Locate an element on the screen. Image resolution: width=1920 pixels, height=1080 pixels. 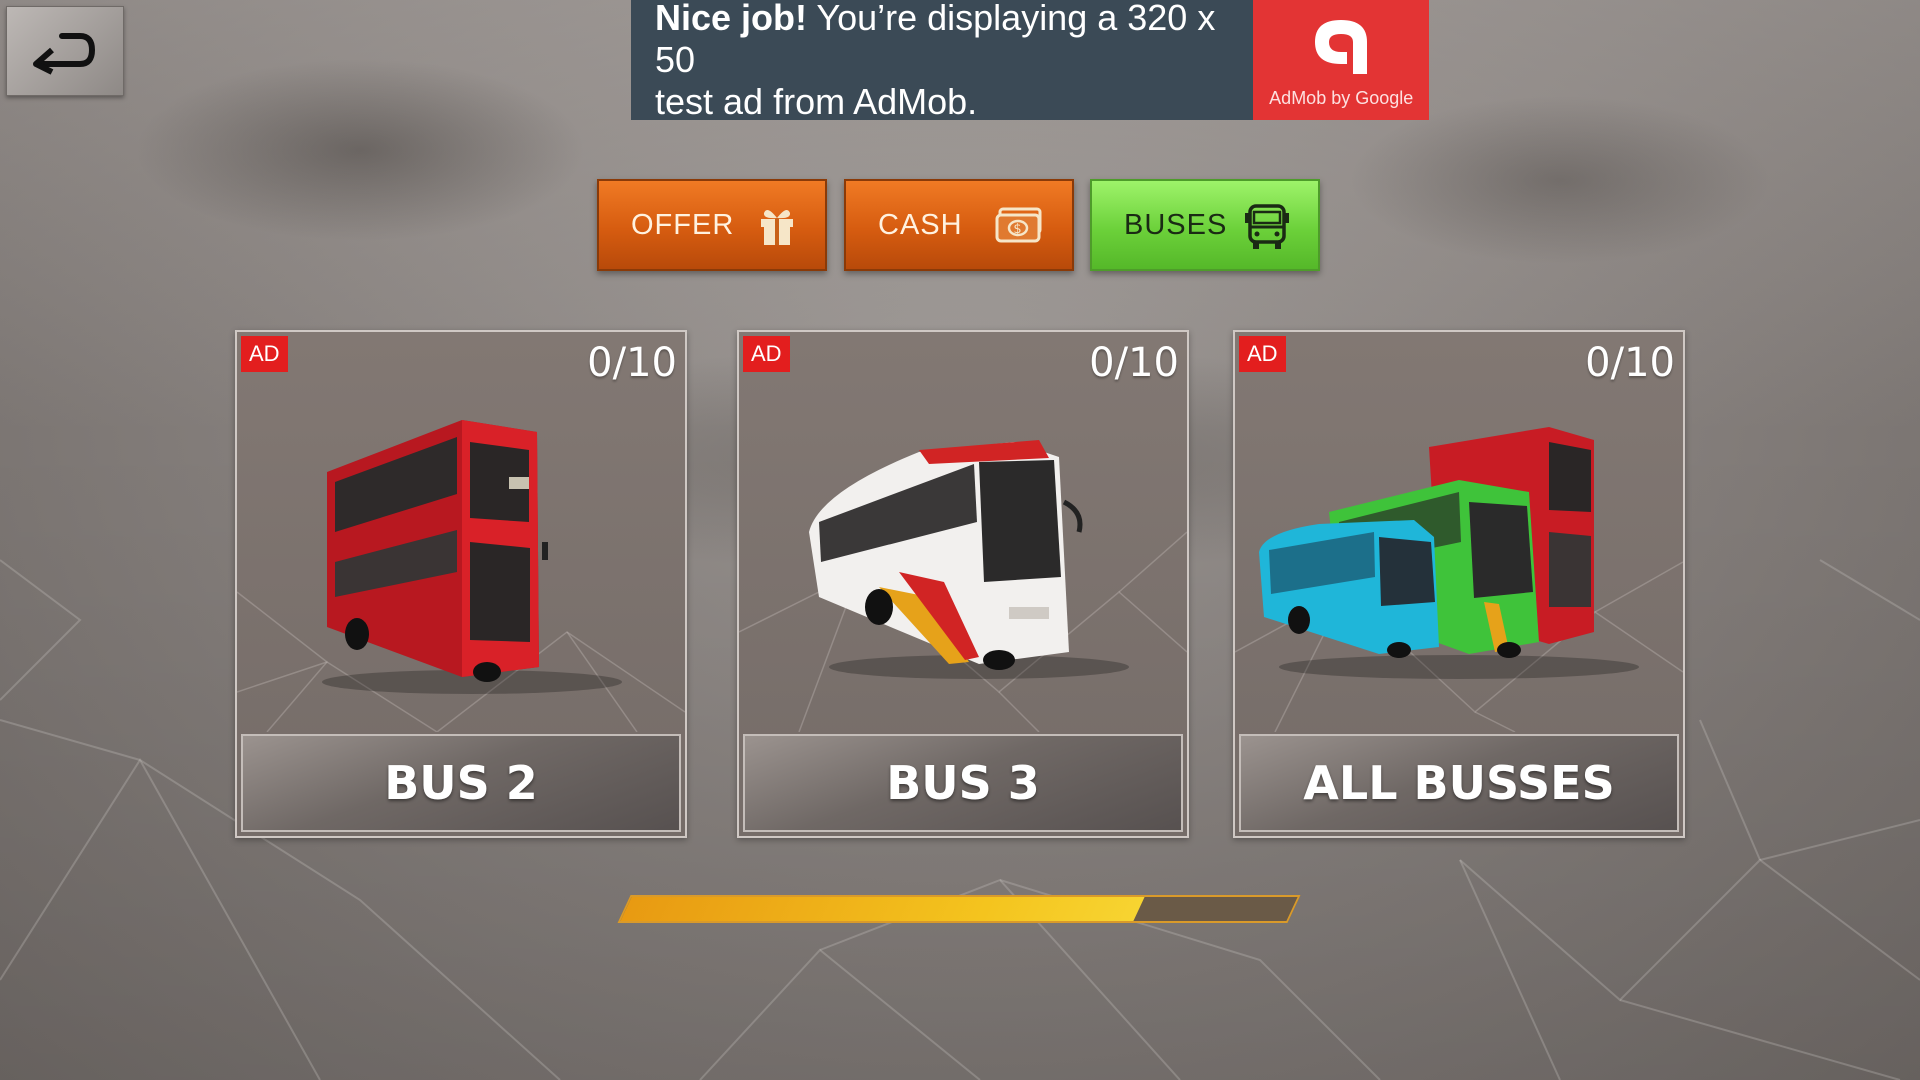
bus-card-all-busses: AD 0/10 ALL BUSSES is located at coordinates (1459, 584).